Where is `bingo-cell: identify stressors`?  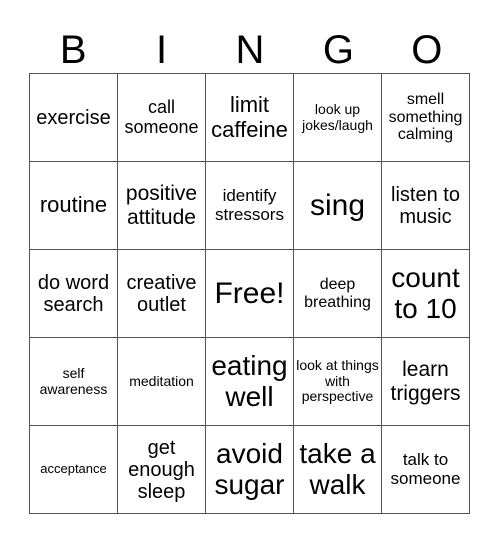 bingo-cell: identify stressors is located at coordinates (250, 206).